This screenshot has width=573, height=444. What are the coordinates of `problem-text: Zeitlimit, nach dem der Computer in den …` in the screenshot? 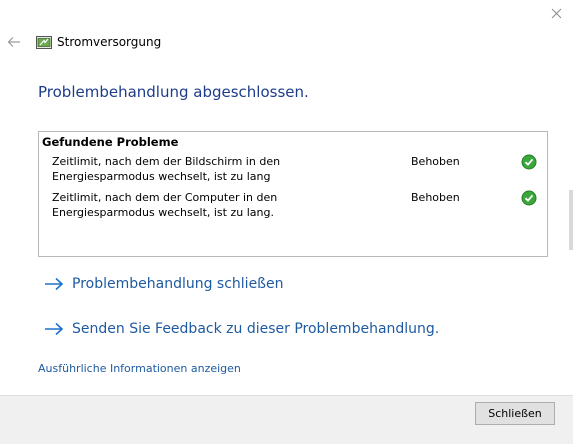 It's located at (165, 205).